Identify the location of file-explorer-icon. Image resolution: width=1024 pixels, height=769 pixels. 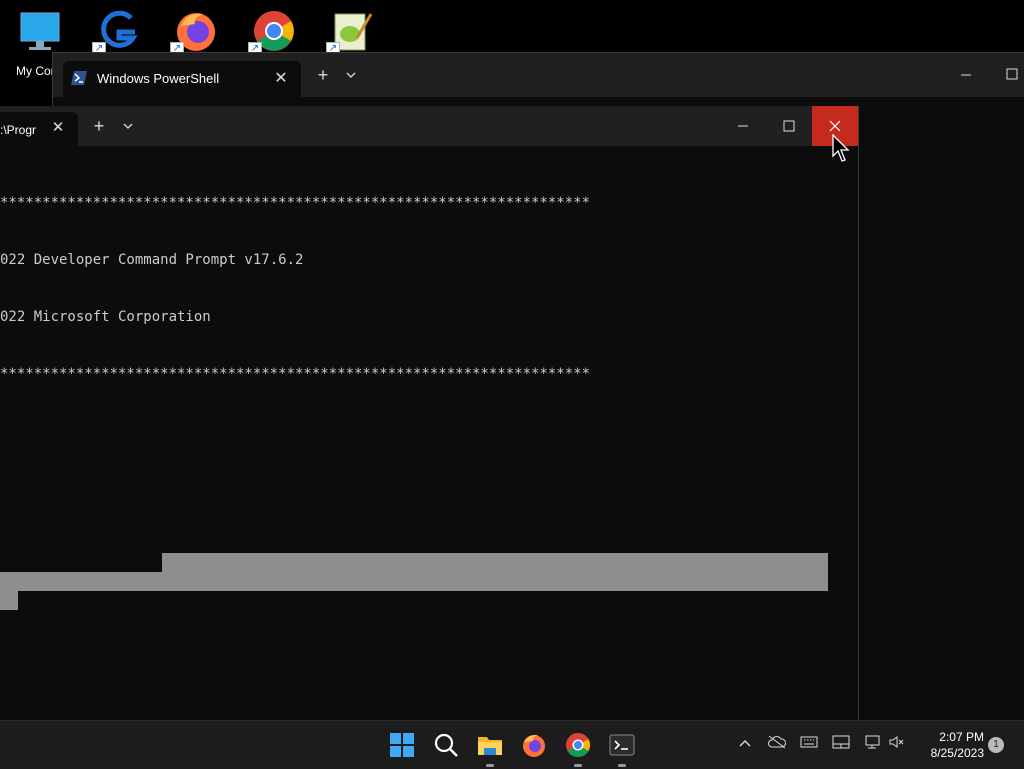
(490, 746).